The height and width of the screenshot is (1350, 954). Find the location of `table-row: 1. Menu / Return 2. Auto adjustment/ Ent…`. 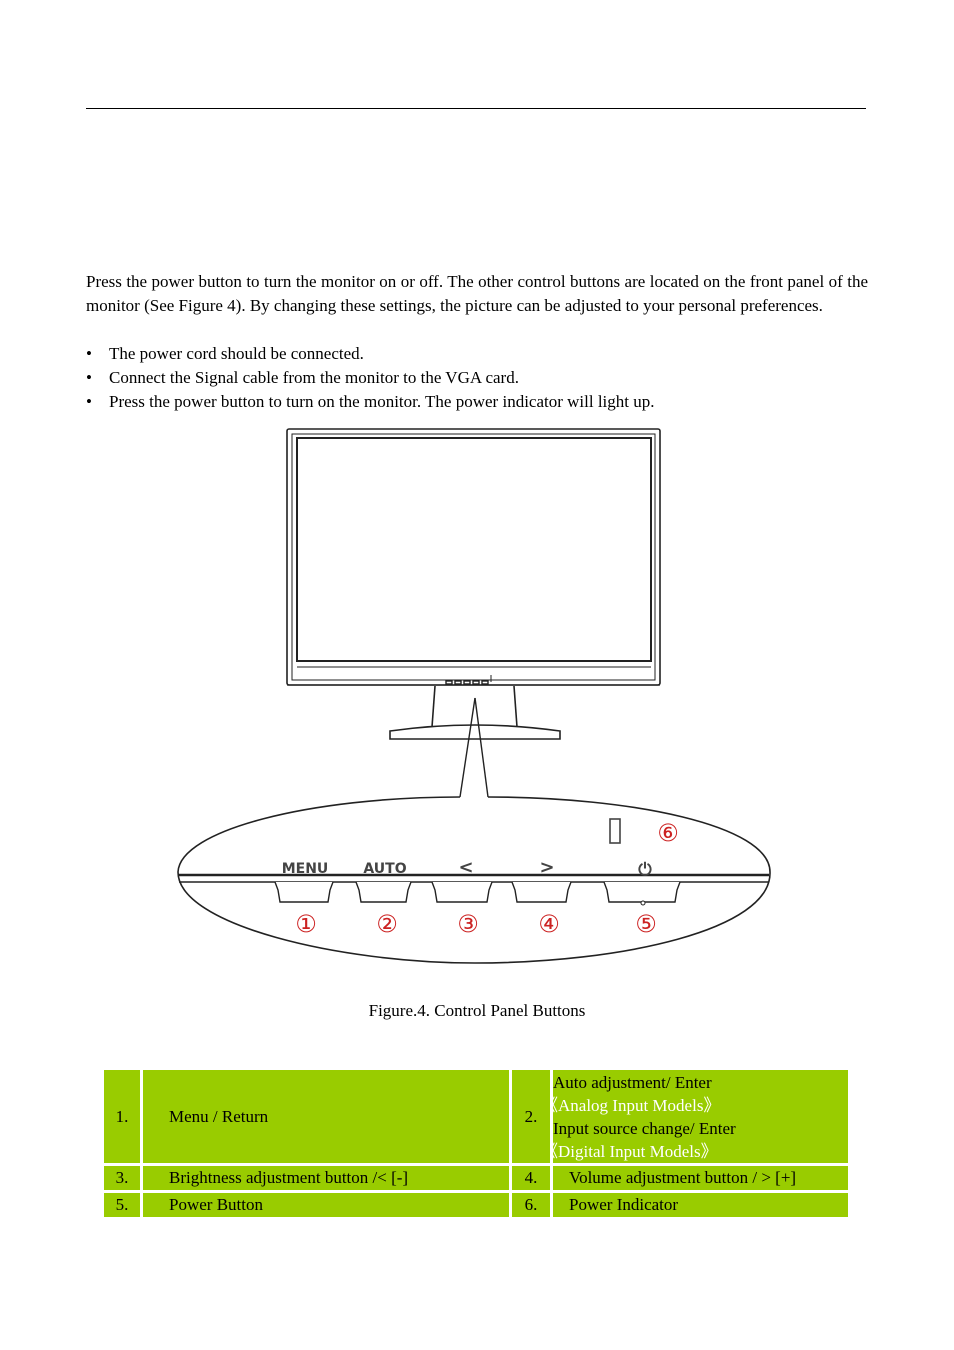

table-row: 1. Menu / Return 2. Auto adjustment/ Ent… is located at coordinates (476, 1116).